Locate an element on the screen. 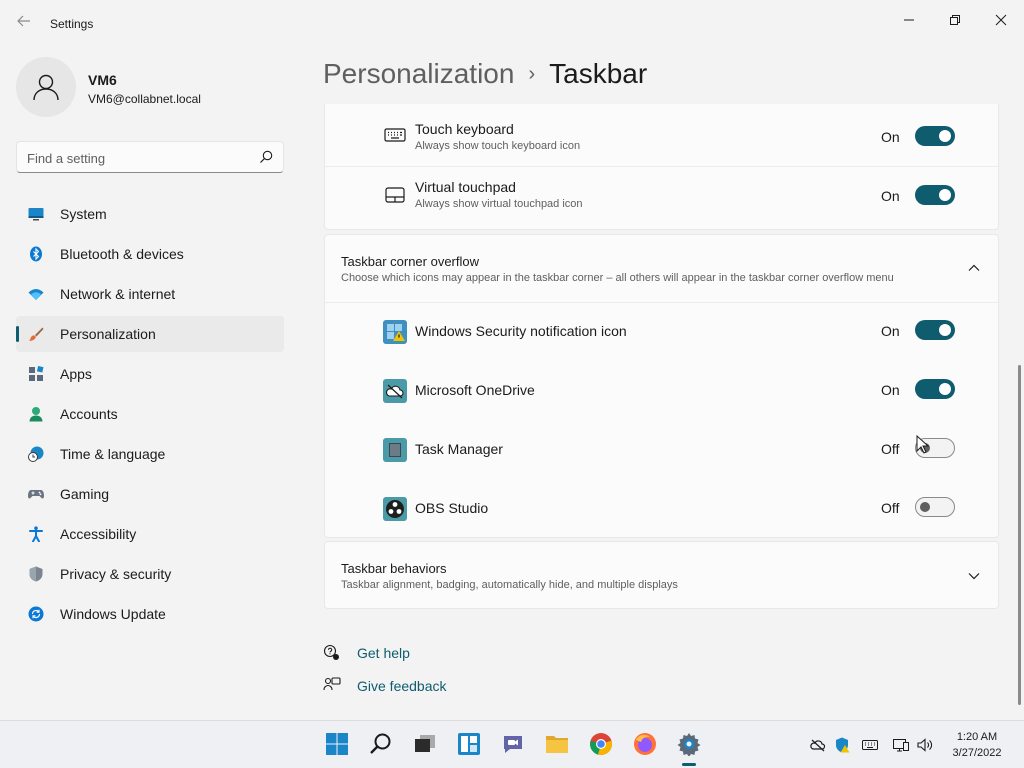 The height and width of the screenshot is (768, 1024). window-title: Settings is located at coordinates (72, 24).